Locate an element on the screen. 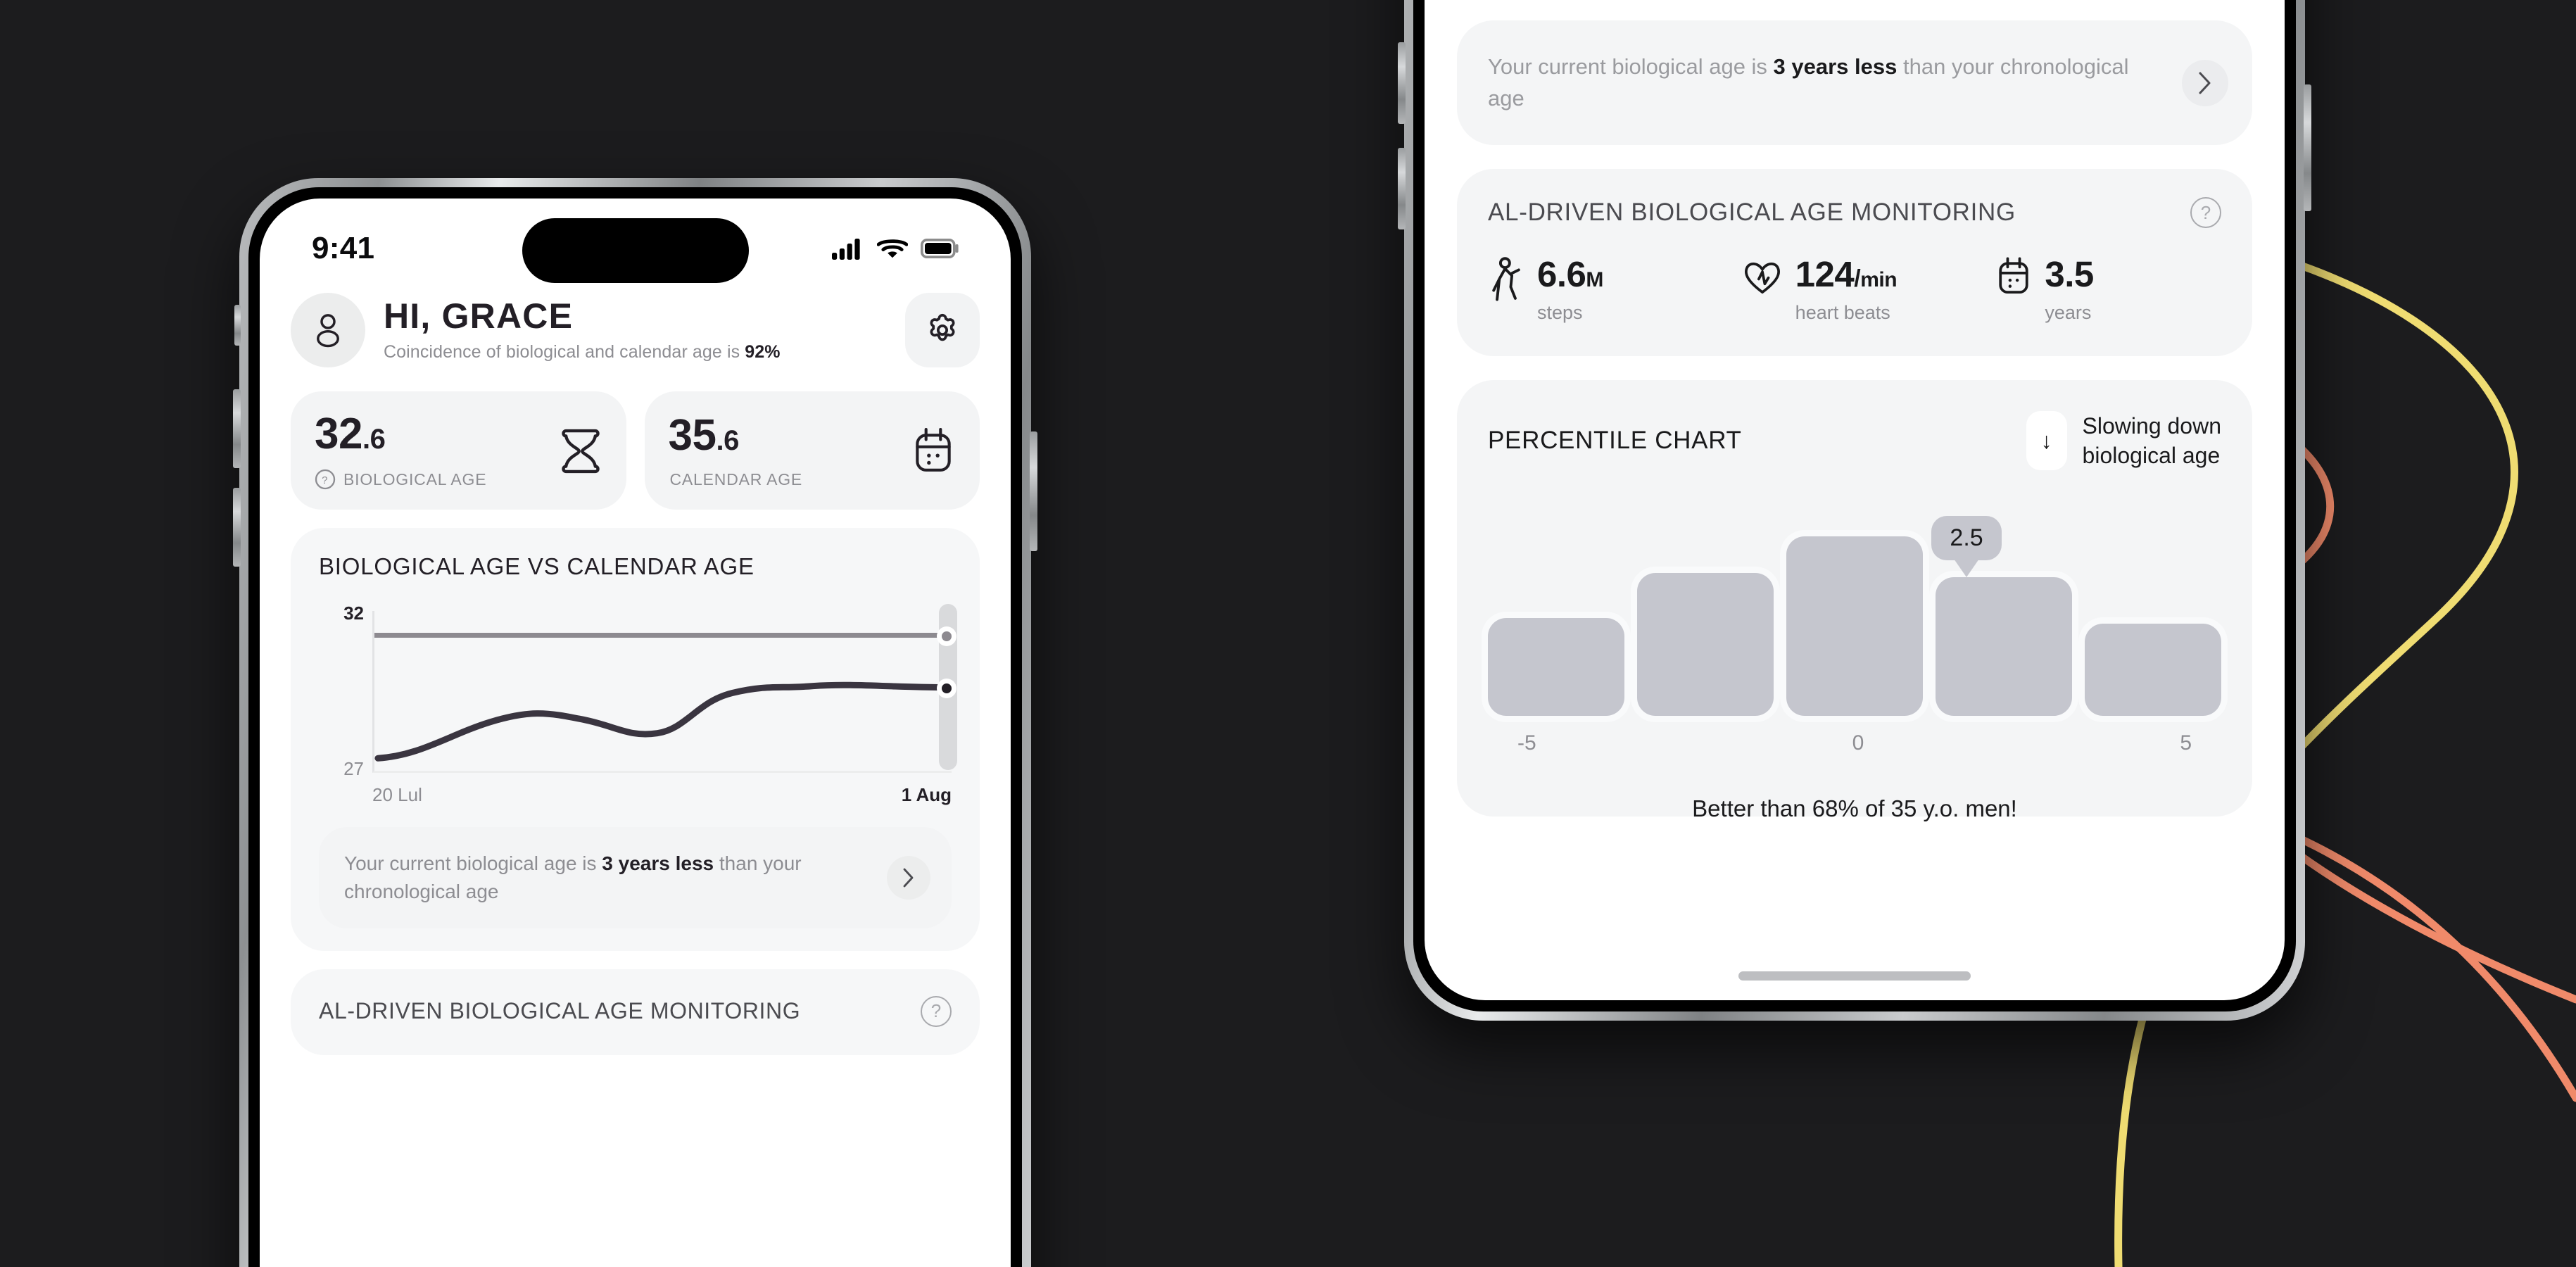 The image size is (2576, 1267). slowing-down-badge-text: Slowing down biological age is located at coordinates (2152, 440).